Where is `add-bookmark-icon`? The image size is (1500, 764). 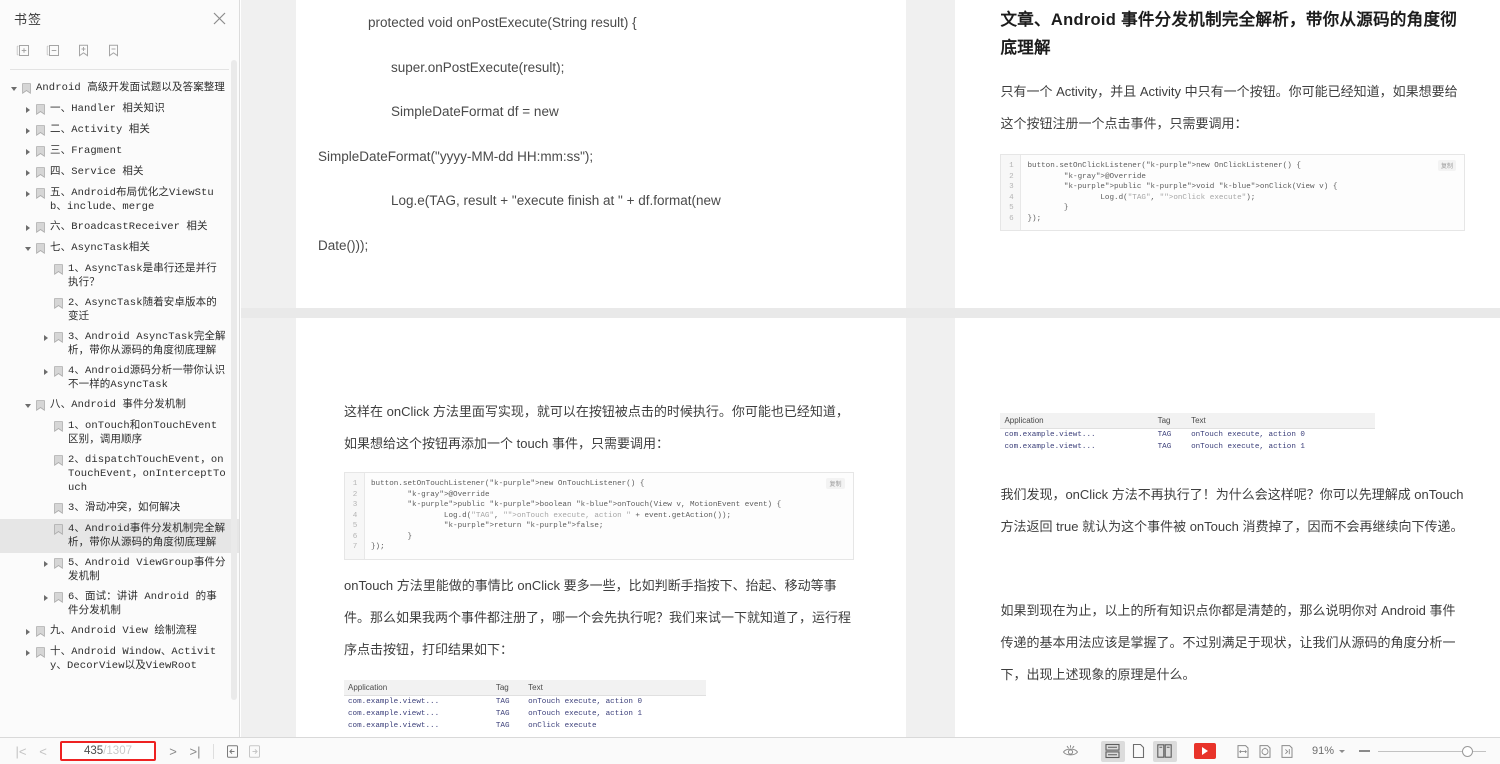 add-bookmark-icon is located at coordinates (83, 50).